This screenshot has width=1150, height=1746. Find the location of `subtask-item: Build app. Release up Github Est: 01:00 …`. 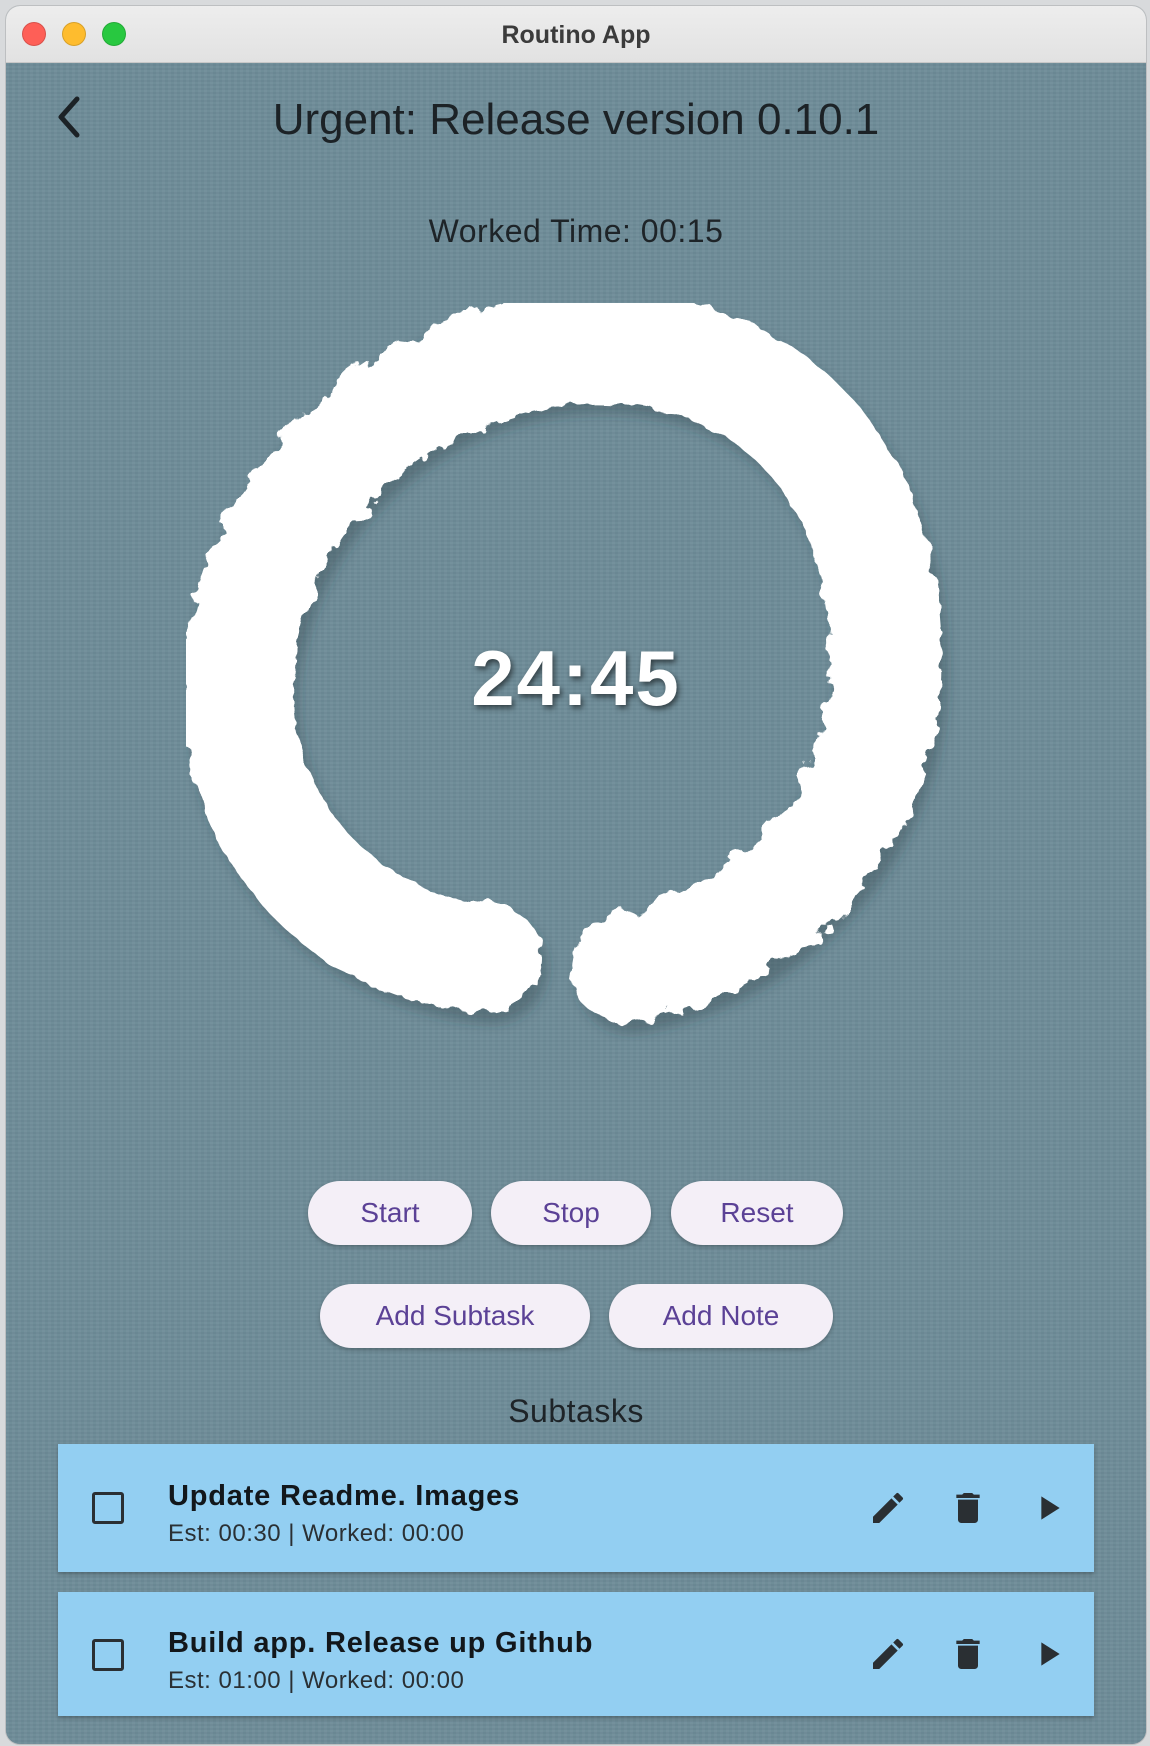

subtask-item: Build app. Release up Github Est: 01:00 … is located at coordinates (576, 1654).